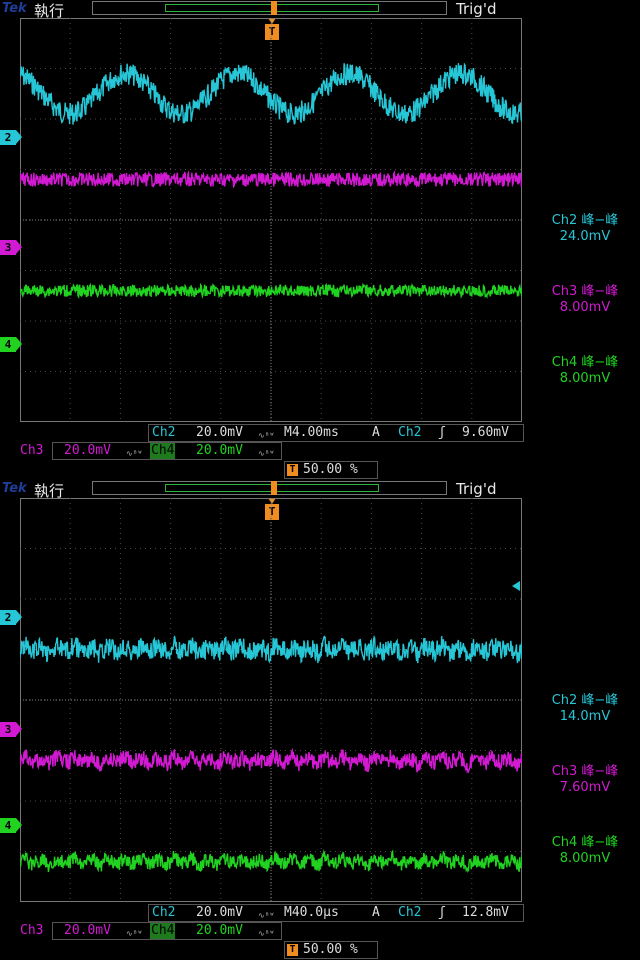 The image size is (640, 960). Describe the element at coordinates (311, 432) in the screenshot. I see `timebase-value: M4.00ms` at that location.